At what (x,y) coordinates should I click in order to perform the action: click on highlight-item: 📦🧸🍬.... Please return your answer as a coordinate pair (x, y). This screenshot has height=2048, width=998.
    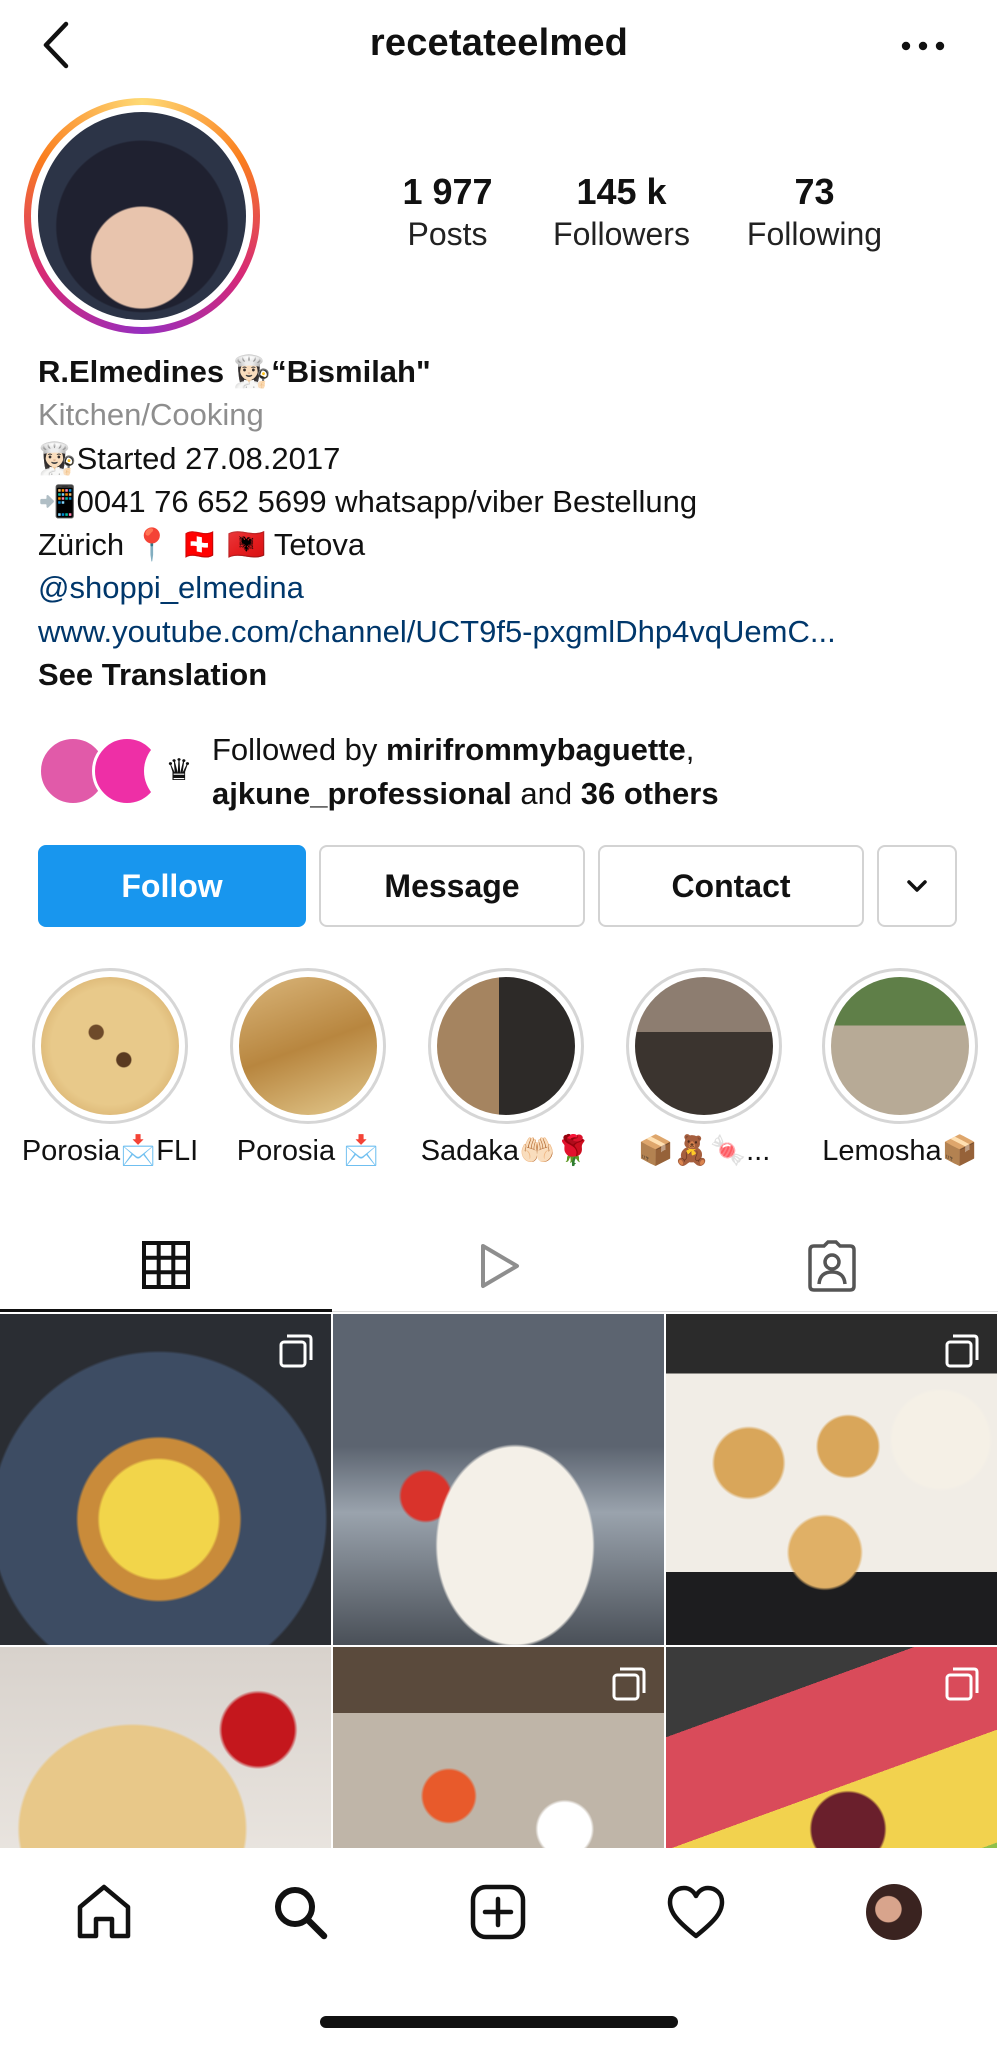
    Looking at the image, I should click on (704, 1068).